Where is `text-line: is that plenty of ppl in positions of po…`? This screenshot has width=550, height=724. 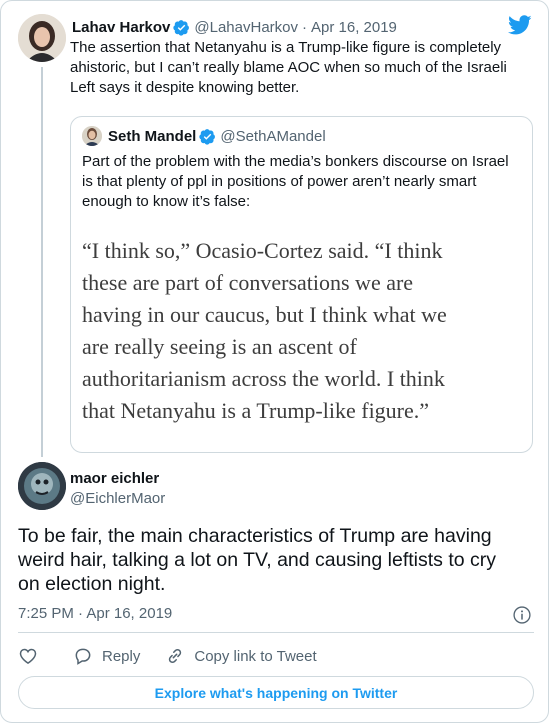 text-line: is that plenty of ppl in positions of po… is located at coordinates (279, 181).